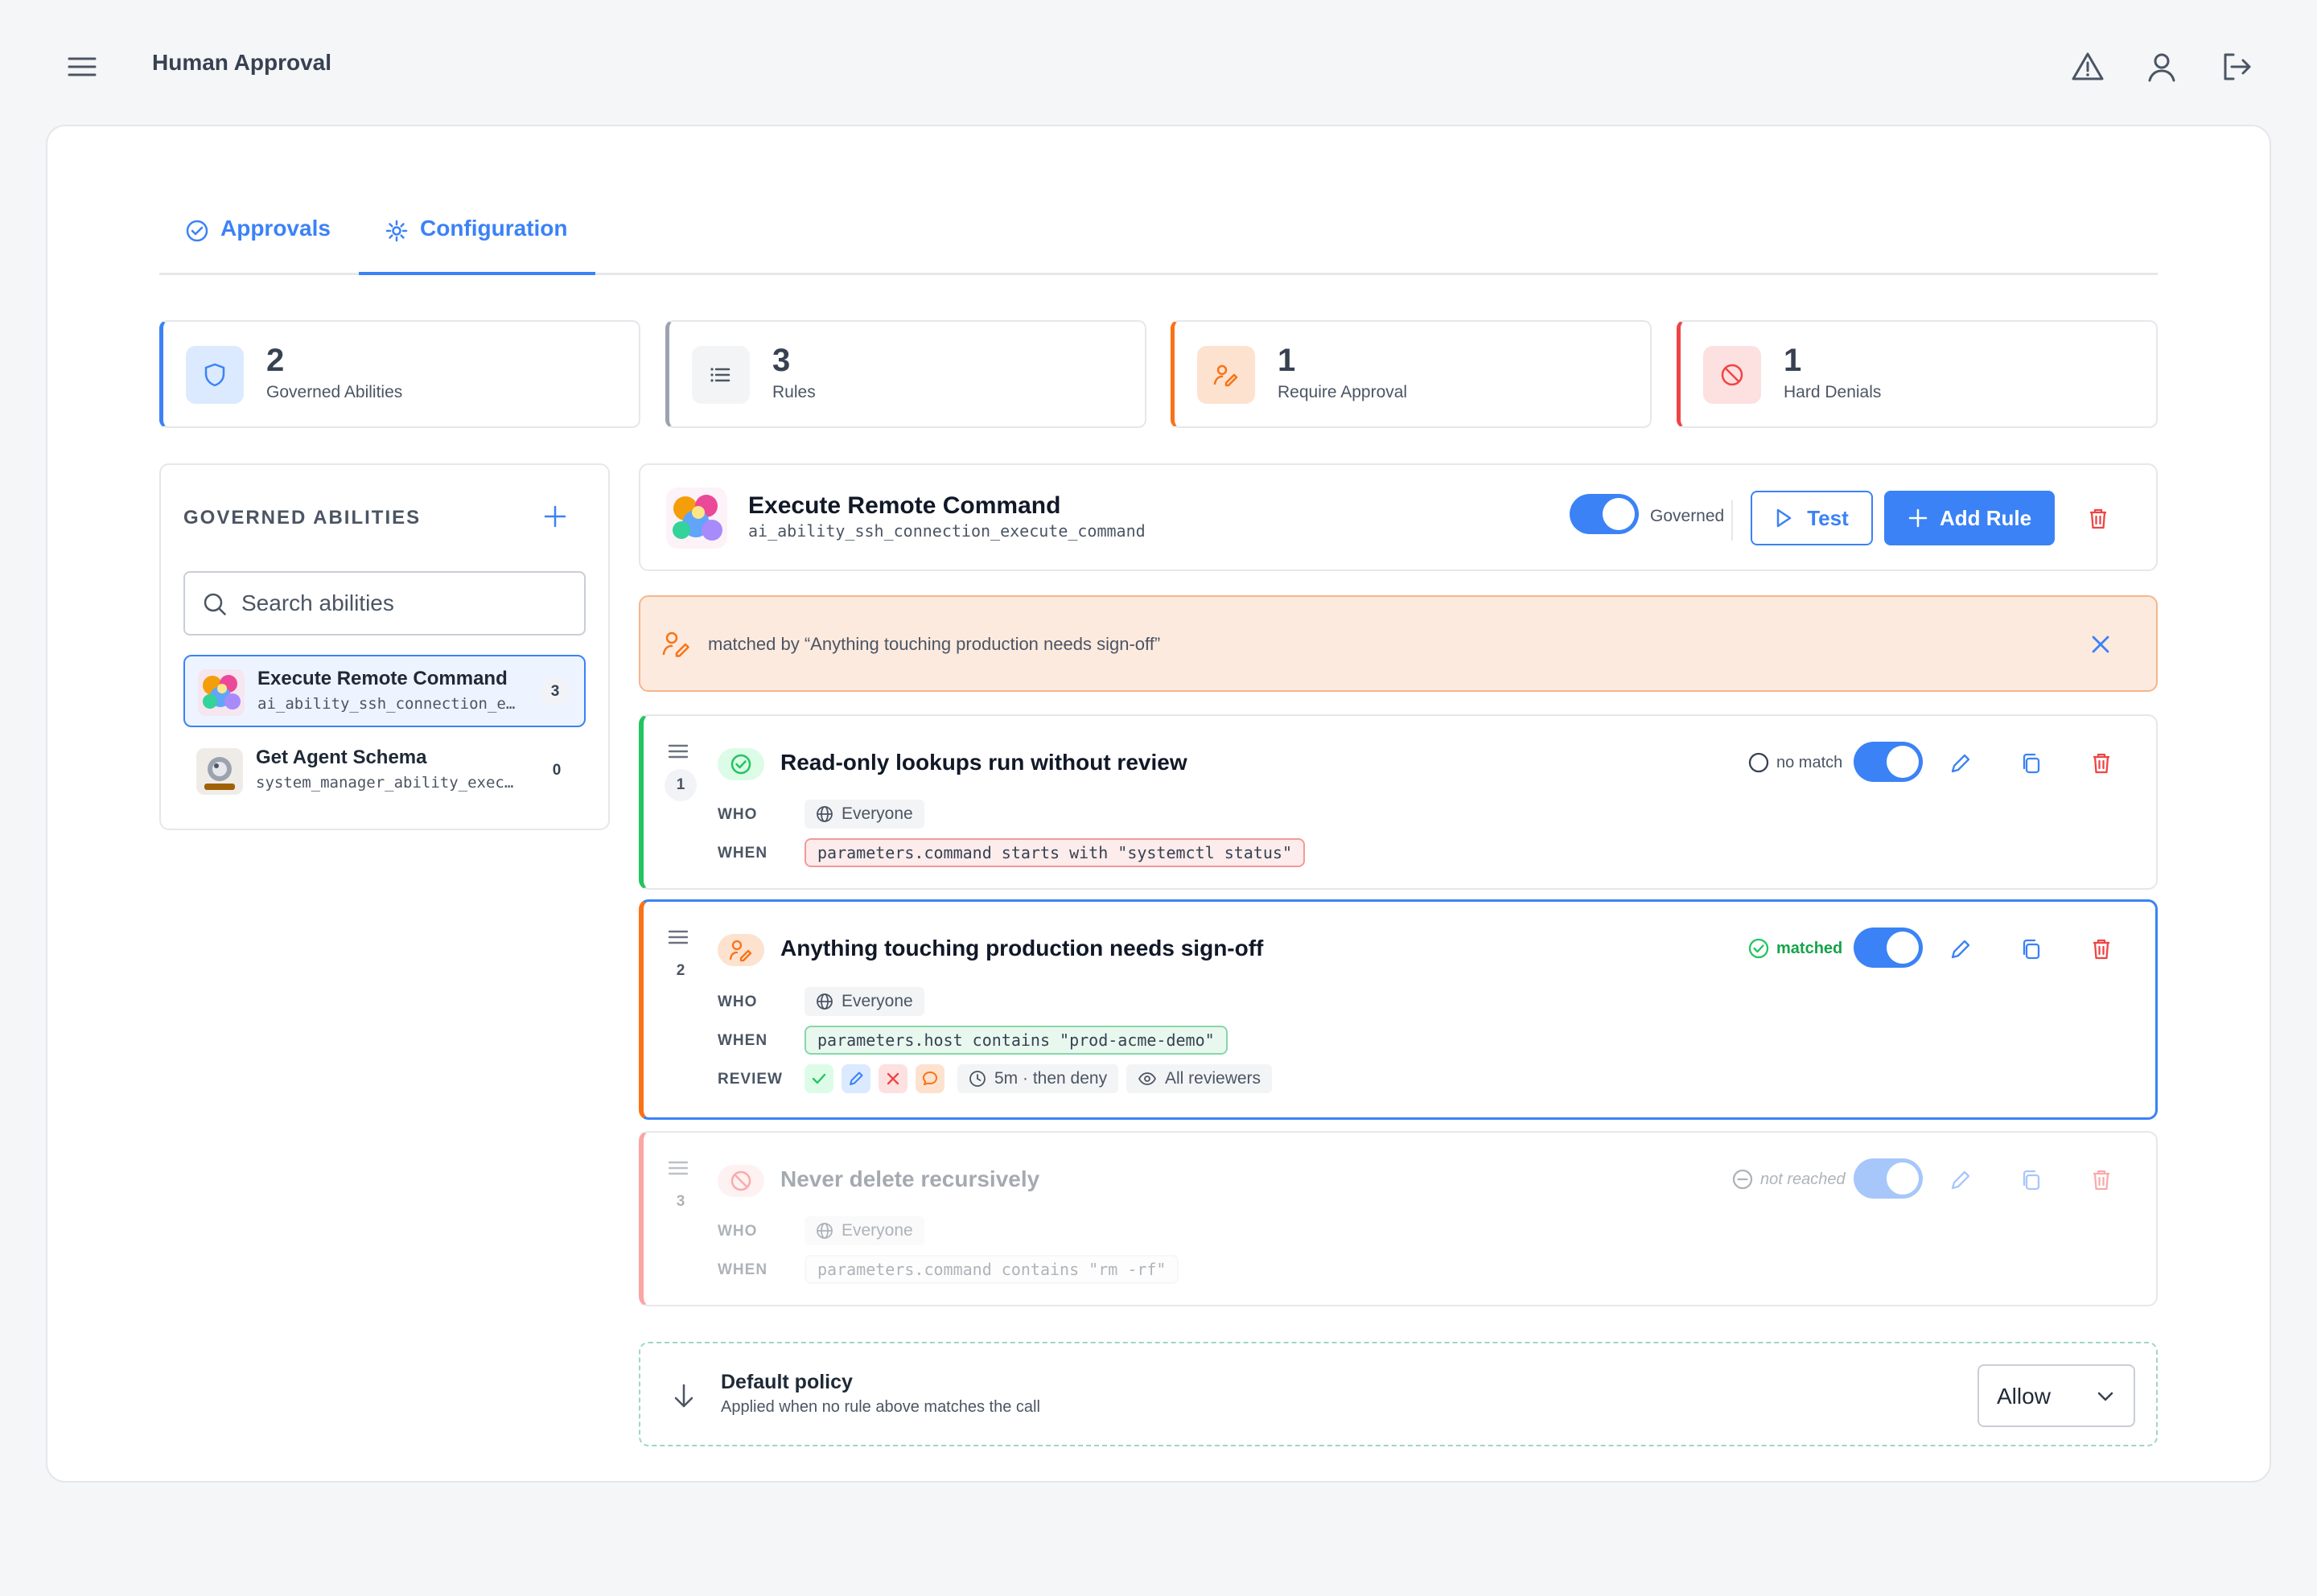  I want to click on tab-label: Approvals, so click(275, 228).